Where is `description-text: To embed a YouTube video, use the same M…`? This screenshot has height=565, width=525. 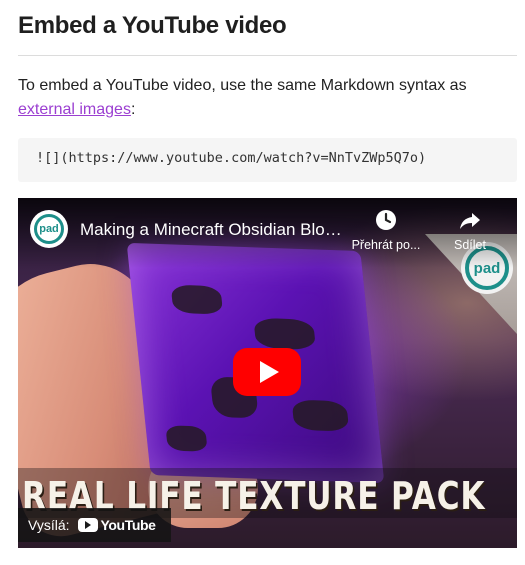 description-text: To embed a YouTube video, use the same M… is located at coordinates (242, 85).